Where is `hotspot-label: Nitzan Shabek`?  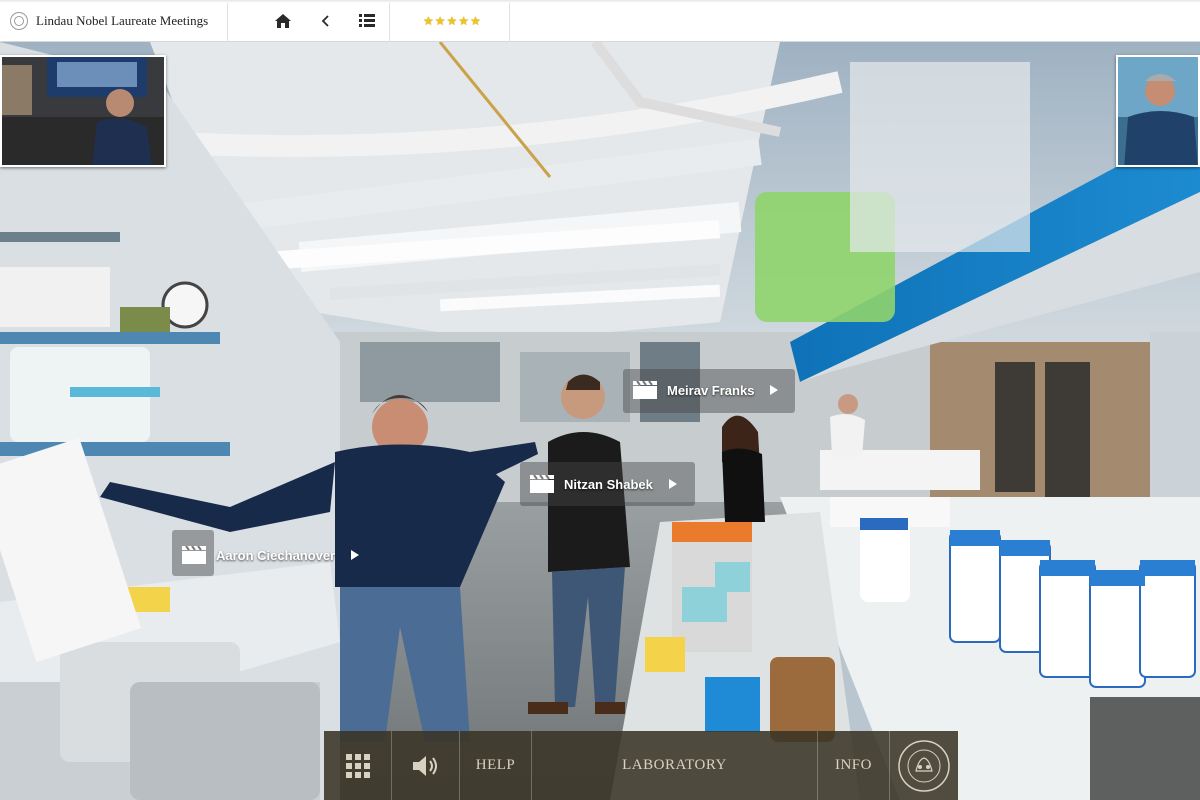
hotspot-label: Nitzan Shabek is located at coordinates (608, 484).